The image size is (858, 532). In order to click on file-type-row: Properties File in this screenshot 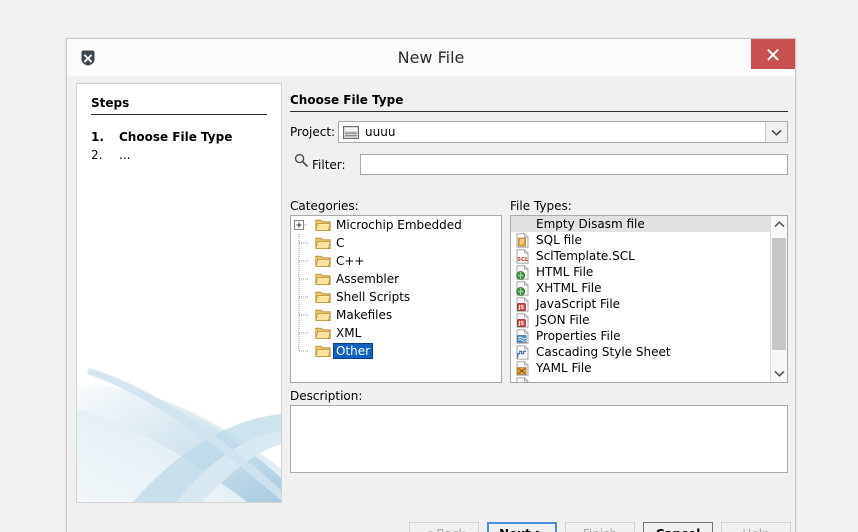, I will do `click(640, 336)`.